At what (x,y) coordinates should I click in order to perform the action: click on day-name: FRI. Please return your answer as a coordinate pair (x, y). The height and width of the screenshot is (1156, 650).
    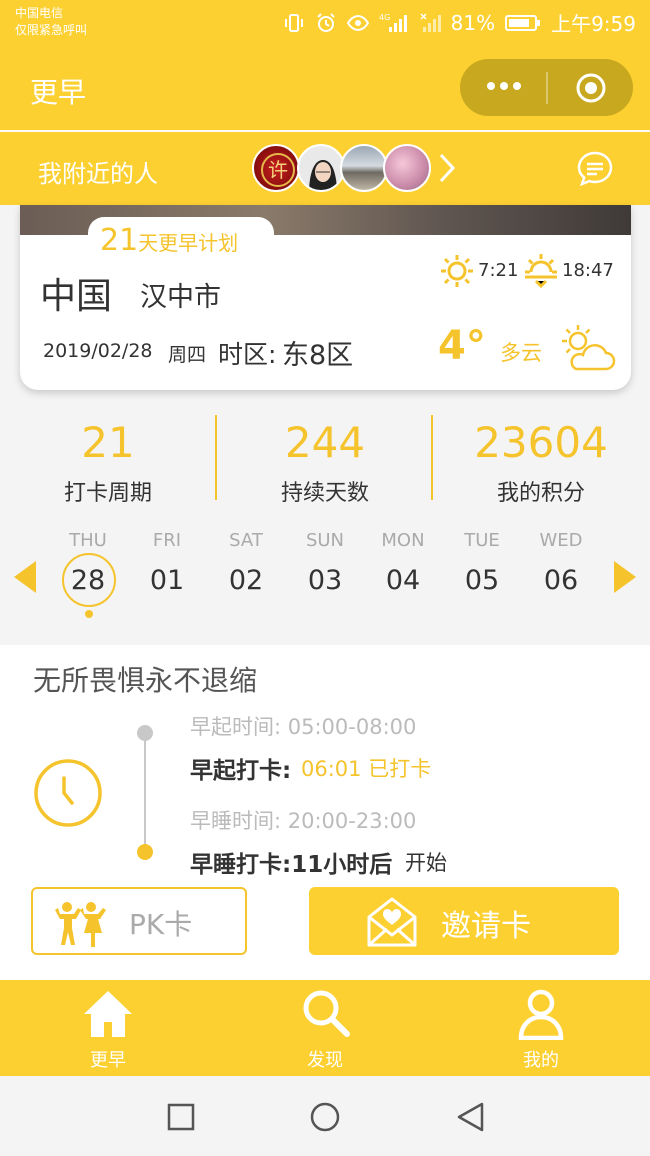
    Looking at the image, I should click on (167, 540).